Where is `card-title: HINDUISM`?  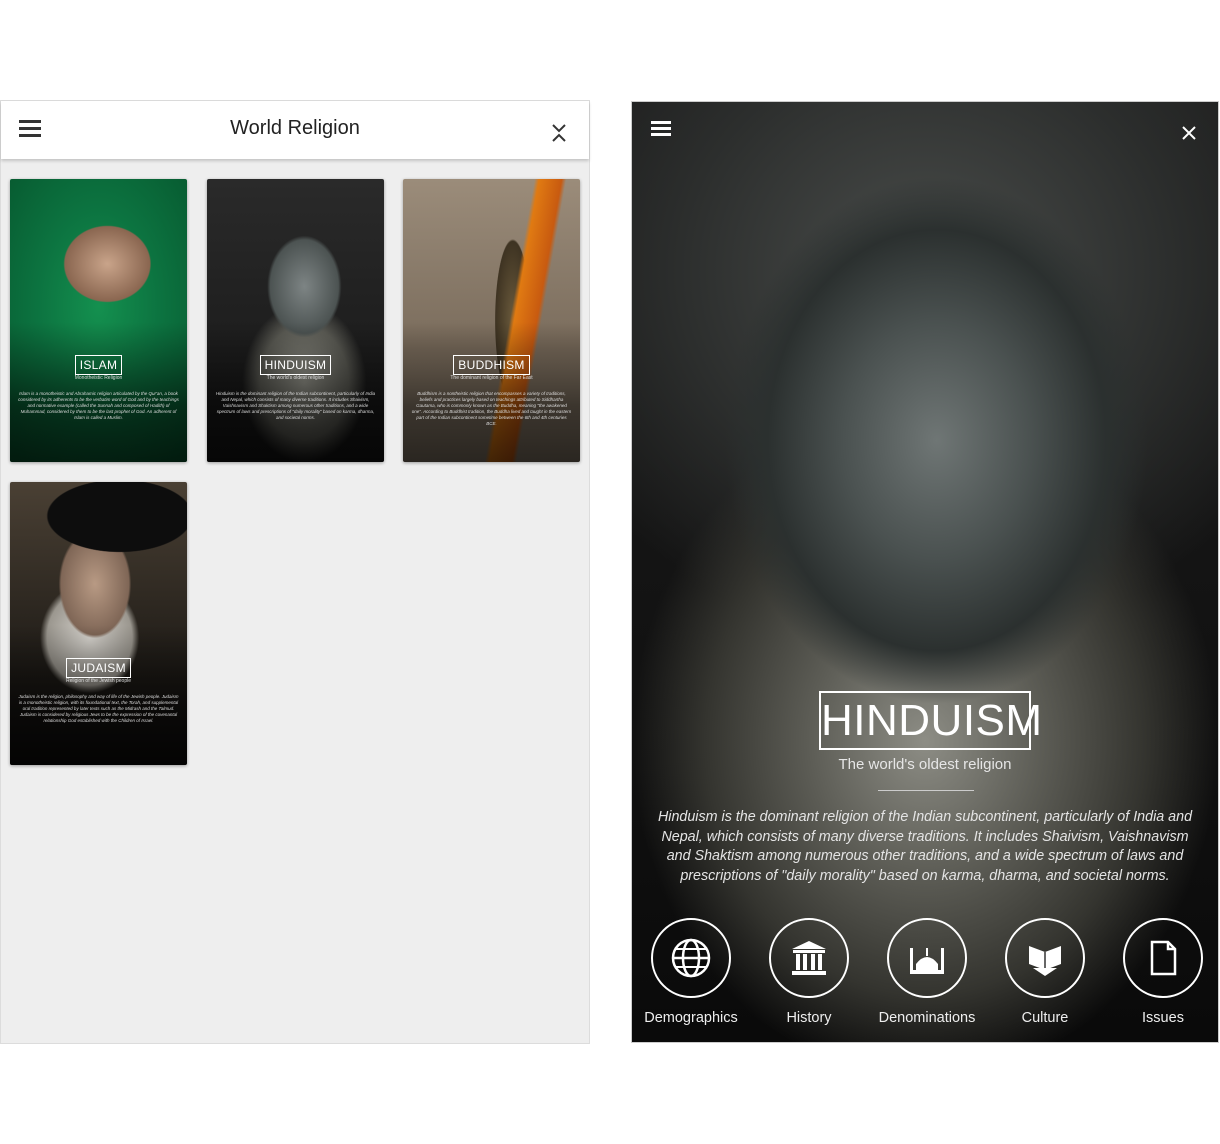 card-title: HINDUISM is located at coordinates (295, 365).